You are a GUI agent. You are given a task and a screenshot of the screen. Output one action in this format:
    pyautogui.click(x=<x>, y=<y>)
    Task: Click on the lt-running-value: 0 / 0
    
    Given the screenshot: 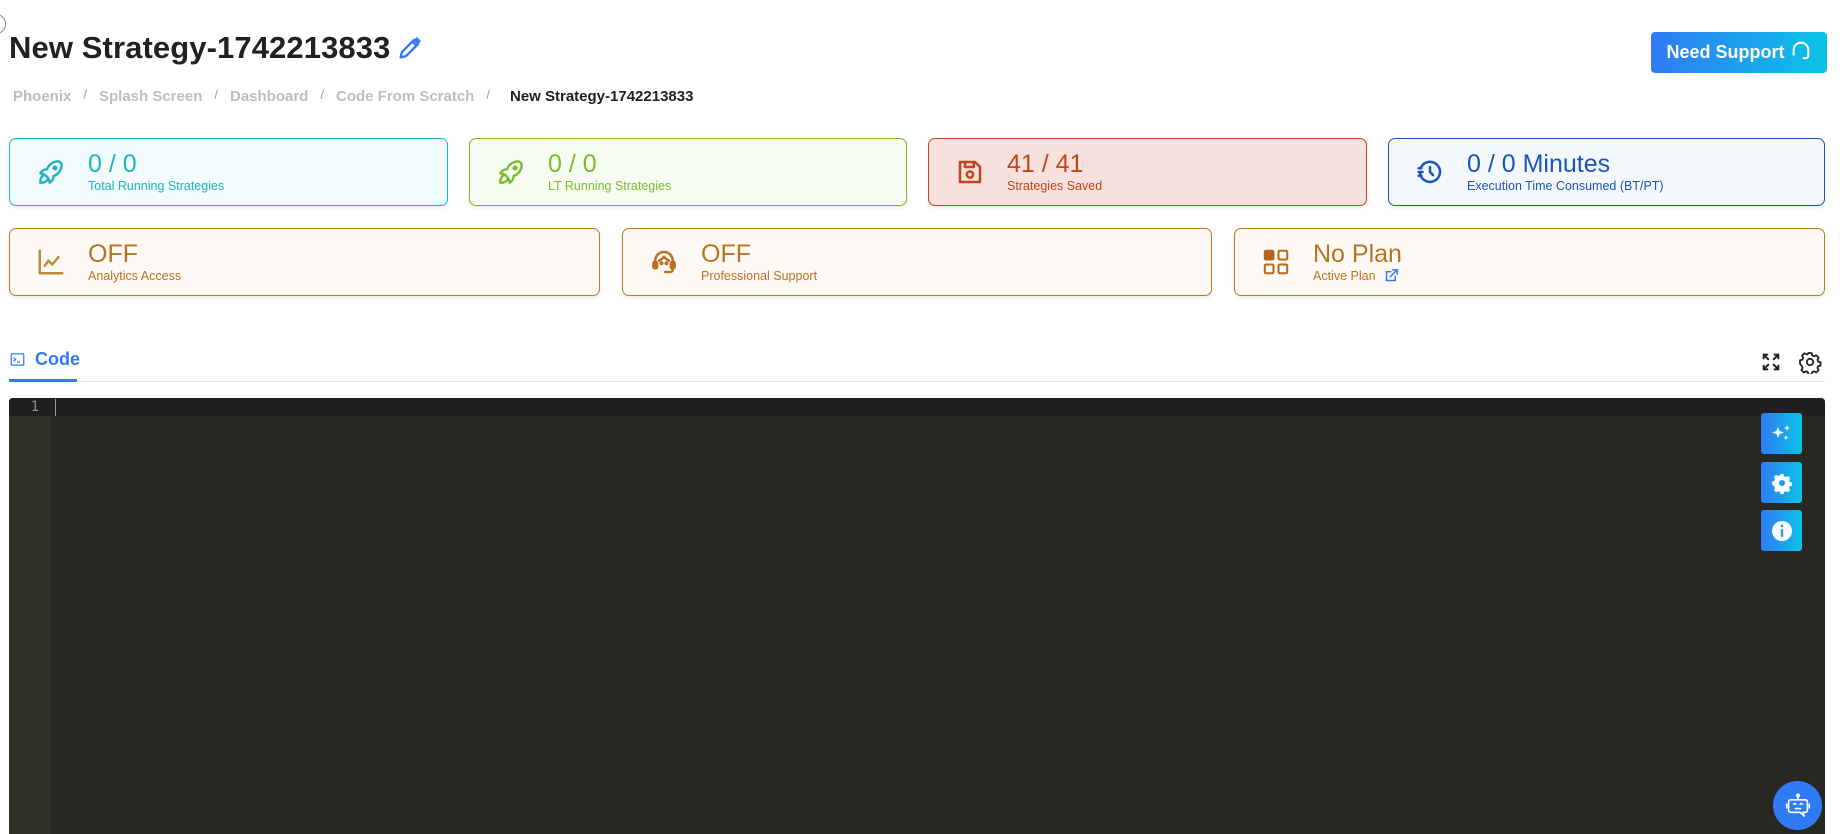 What is the action you would take?
    pyautogui.click(x=572, y=163)
    